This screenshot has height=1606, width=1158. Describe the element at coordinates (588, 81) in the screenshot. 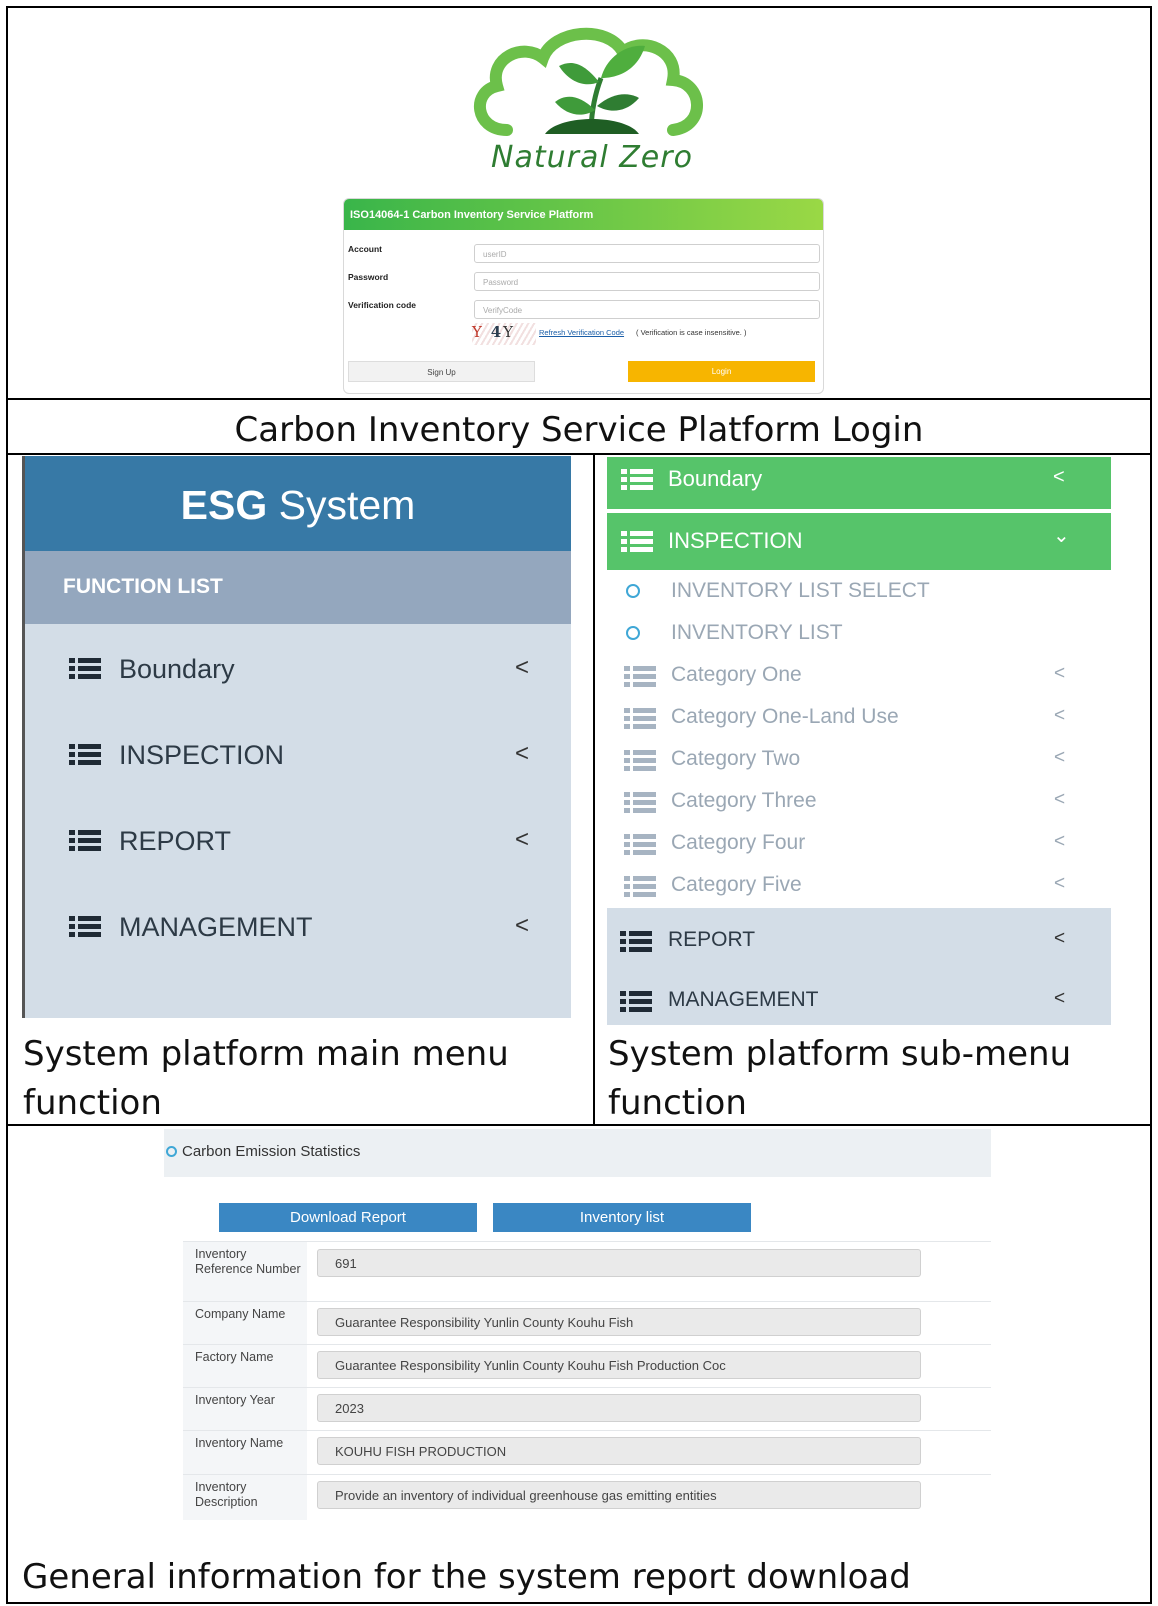

I see `cloud-sprout-icon` at that location.